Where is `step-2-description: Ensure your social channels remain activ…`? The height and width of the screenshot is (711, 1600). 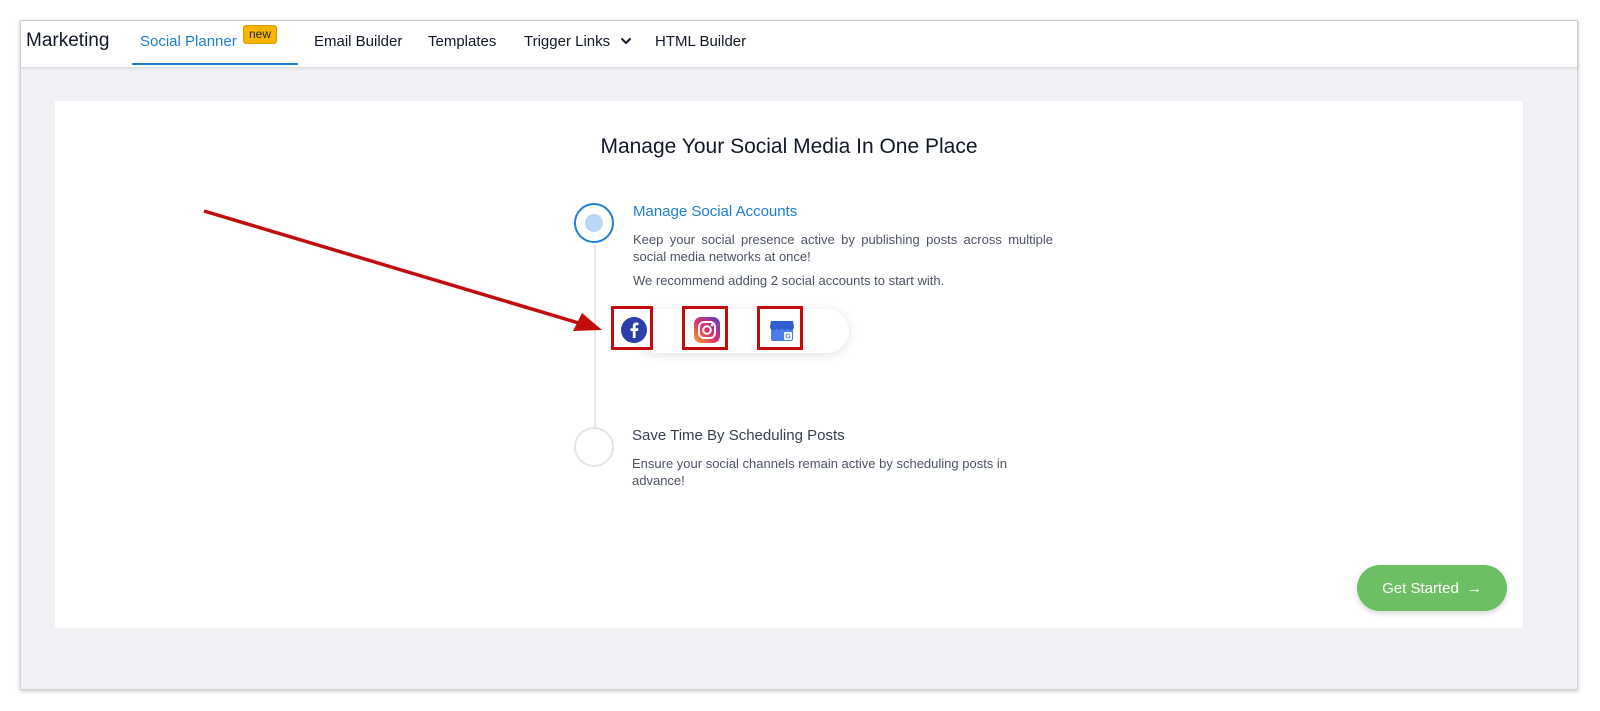 step-2-description: Ensure your social channels remain activ… is located at coordinates (820, 472).